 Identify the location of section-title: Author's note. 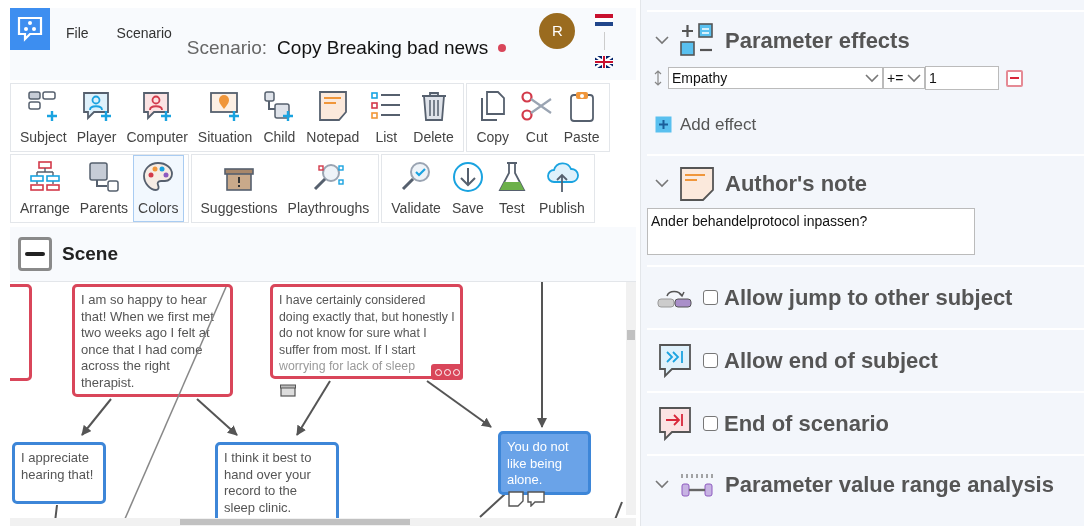
(796, 184).